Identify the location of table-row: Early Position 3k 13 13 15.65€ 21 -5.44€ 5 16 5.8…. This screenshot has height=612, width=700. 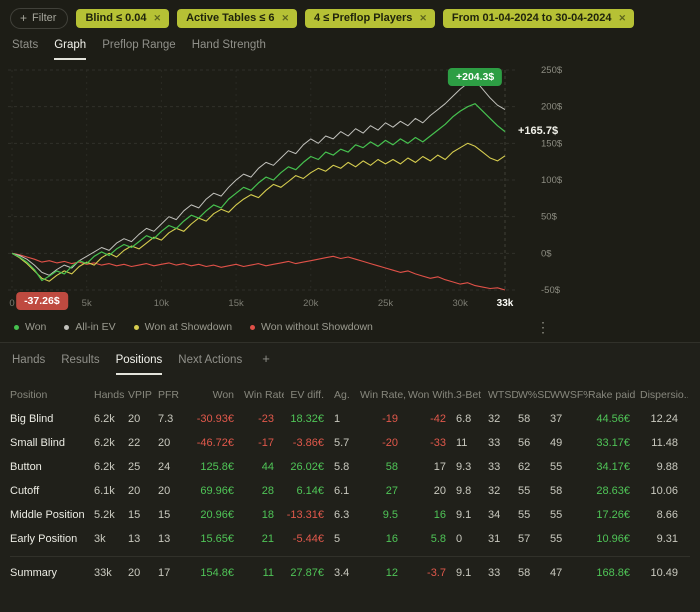
(350, 539).